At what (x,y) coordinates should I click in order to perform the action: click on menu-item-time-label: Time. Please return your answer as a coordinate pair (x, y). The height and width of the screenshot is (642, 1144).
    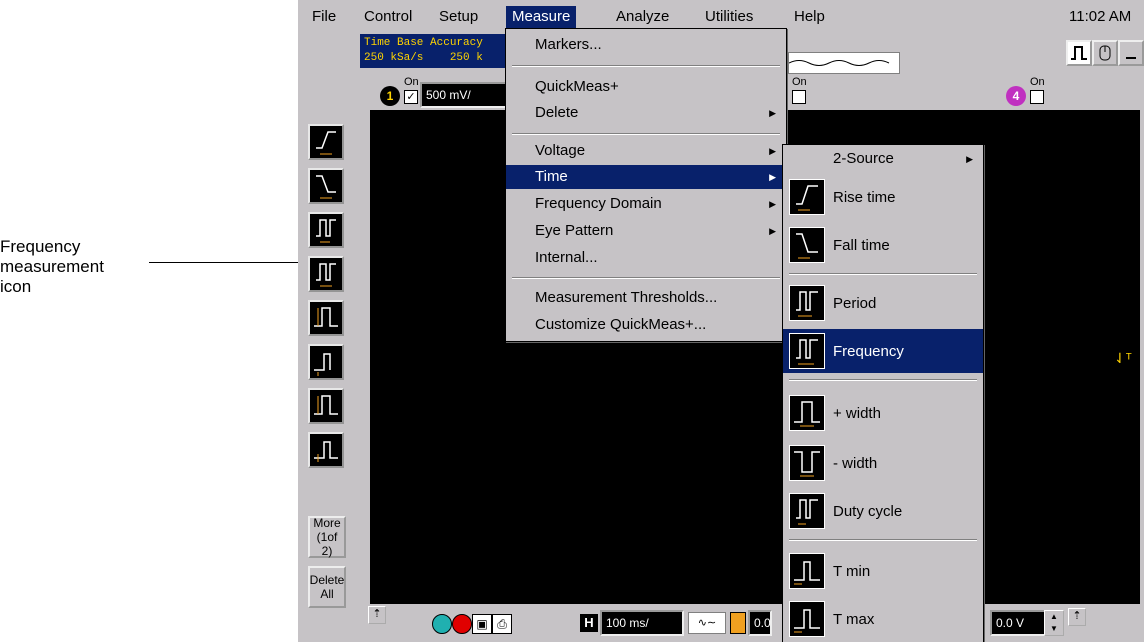
    Looking at the image, I should click on (551, 176).